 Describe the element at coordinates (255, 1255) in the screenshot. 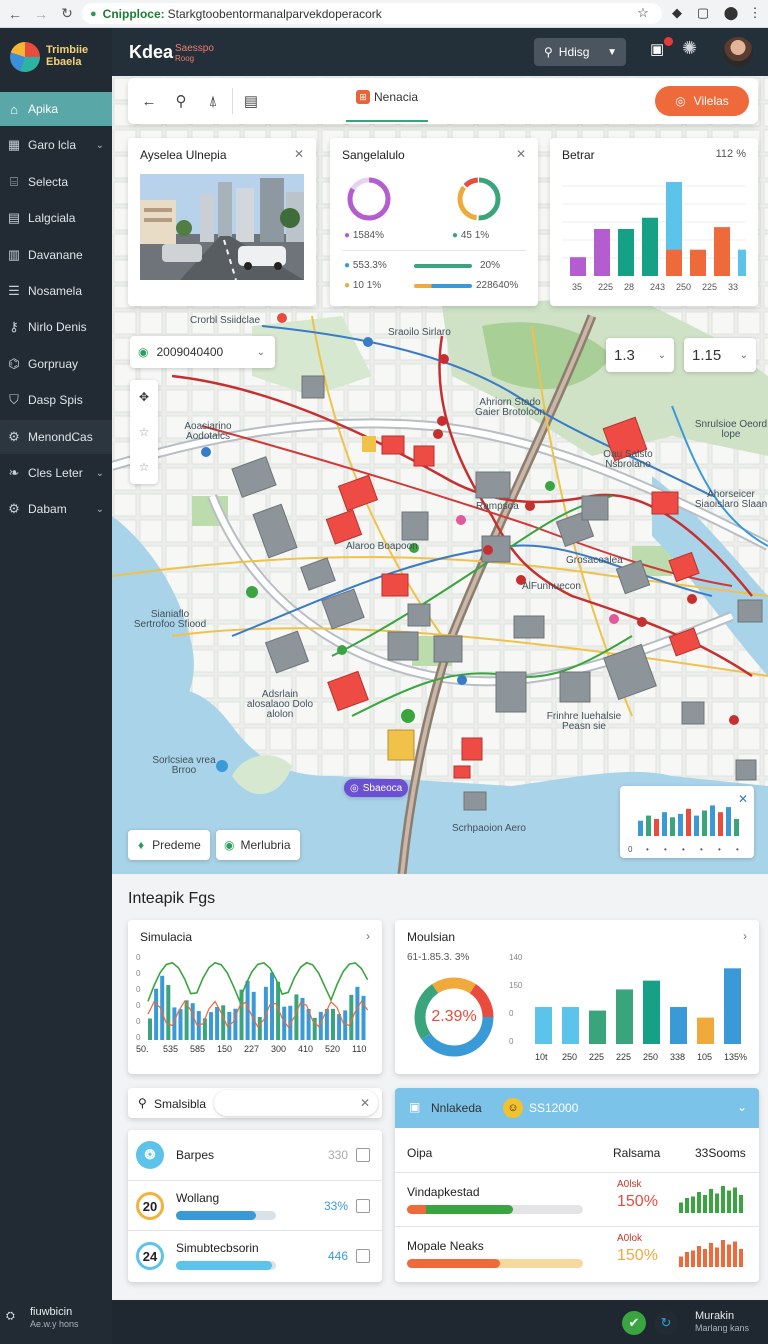

I see `list-item: 24 Simubtecbsorin 446` at that location.